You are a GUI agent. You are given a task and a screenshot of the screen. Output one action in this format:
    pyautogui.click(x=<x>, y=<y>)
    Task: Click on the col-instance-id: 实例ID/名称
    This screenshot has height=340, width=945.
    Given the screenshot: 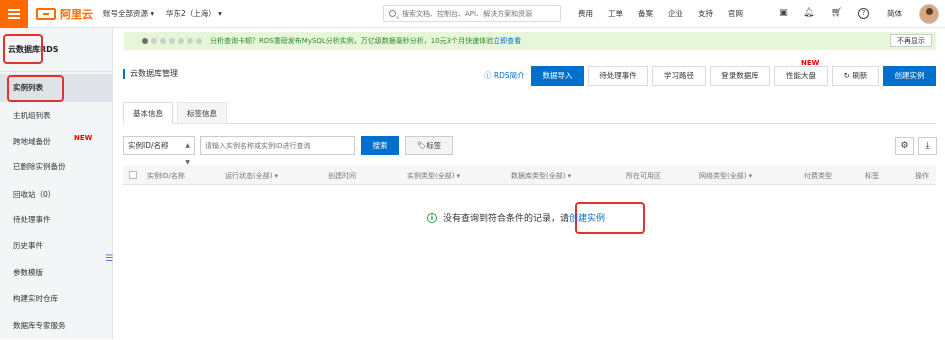 What is the action you would take?
    pyautogui.click(x=166, y=176)
    